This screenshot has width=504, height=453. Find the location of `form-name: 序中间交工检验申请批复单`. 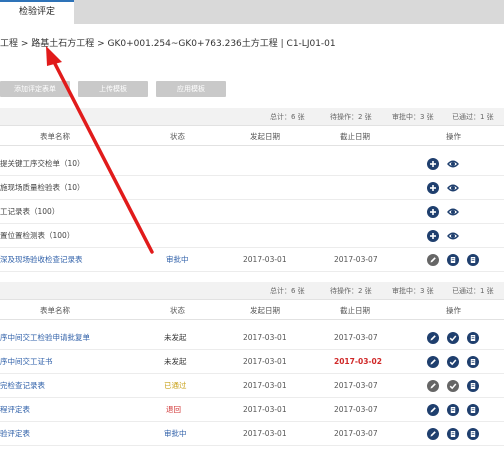

form-name: 序中间交工检验申请批复单 is located at coordinates (45, 338).